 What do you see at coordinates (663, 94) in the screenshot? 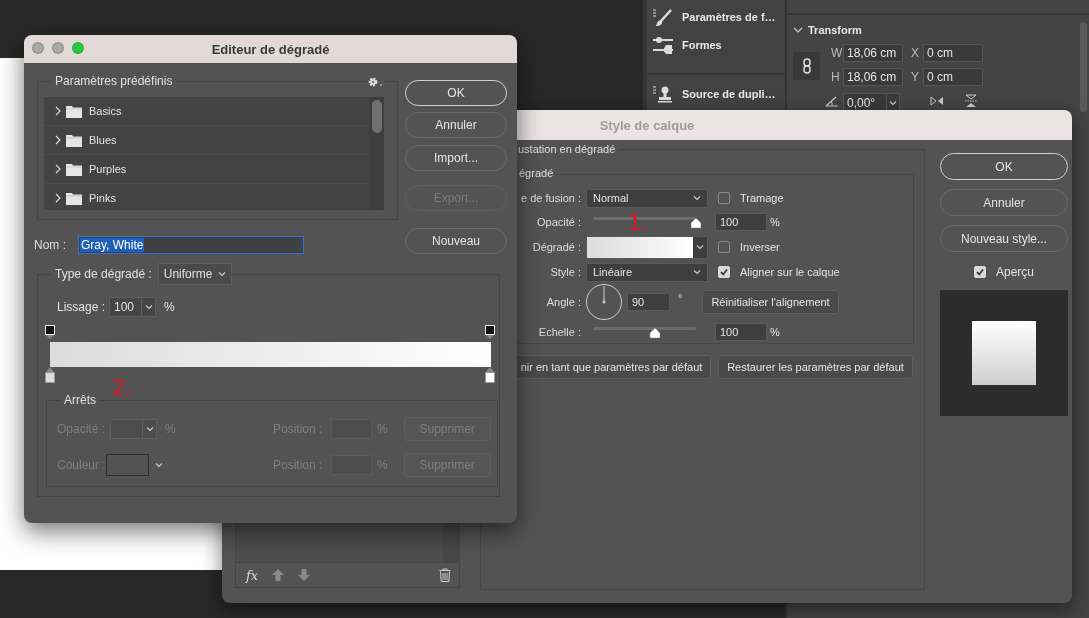
I see `stamp-icon` at bounding box center [663, 94].